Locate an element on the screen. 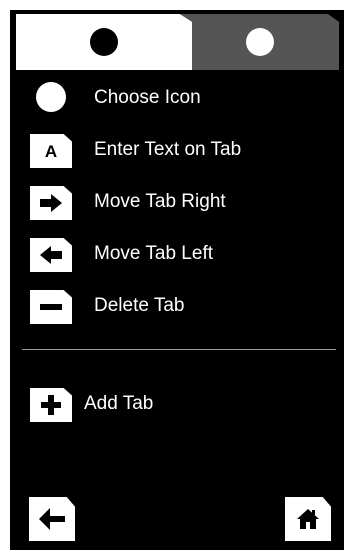  move-tab-right-button: Move Tab Right is located at coordinates (178, 202).